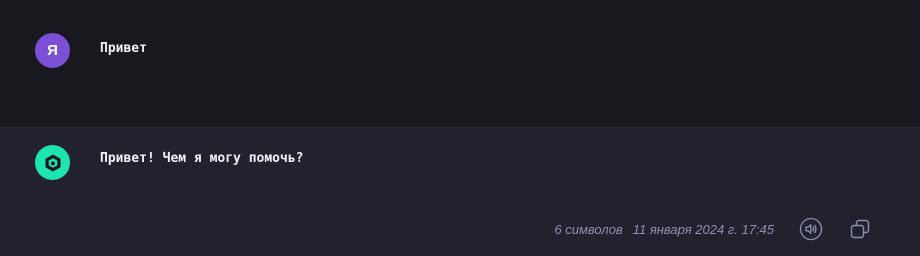 Image resolution: width=920 pixels, height=256 pixels. I want to click on speaker-icon, so click(811, 229).